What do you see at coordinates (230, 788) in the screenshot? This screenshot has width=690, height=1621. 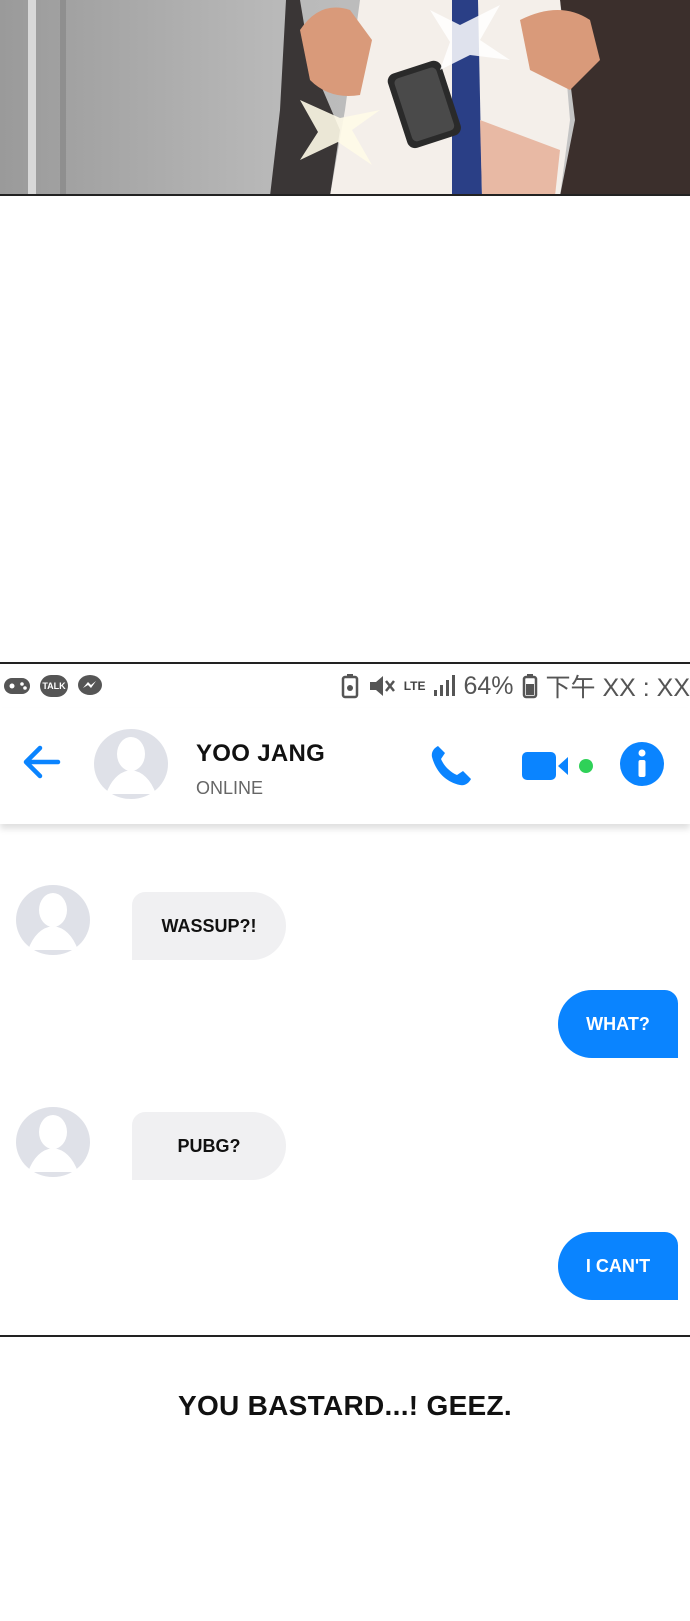 I see `contact-status: ONLINE` at bounding box center [230, 788].